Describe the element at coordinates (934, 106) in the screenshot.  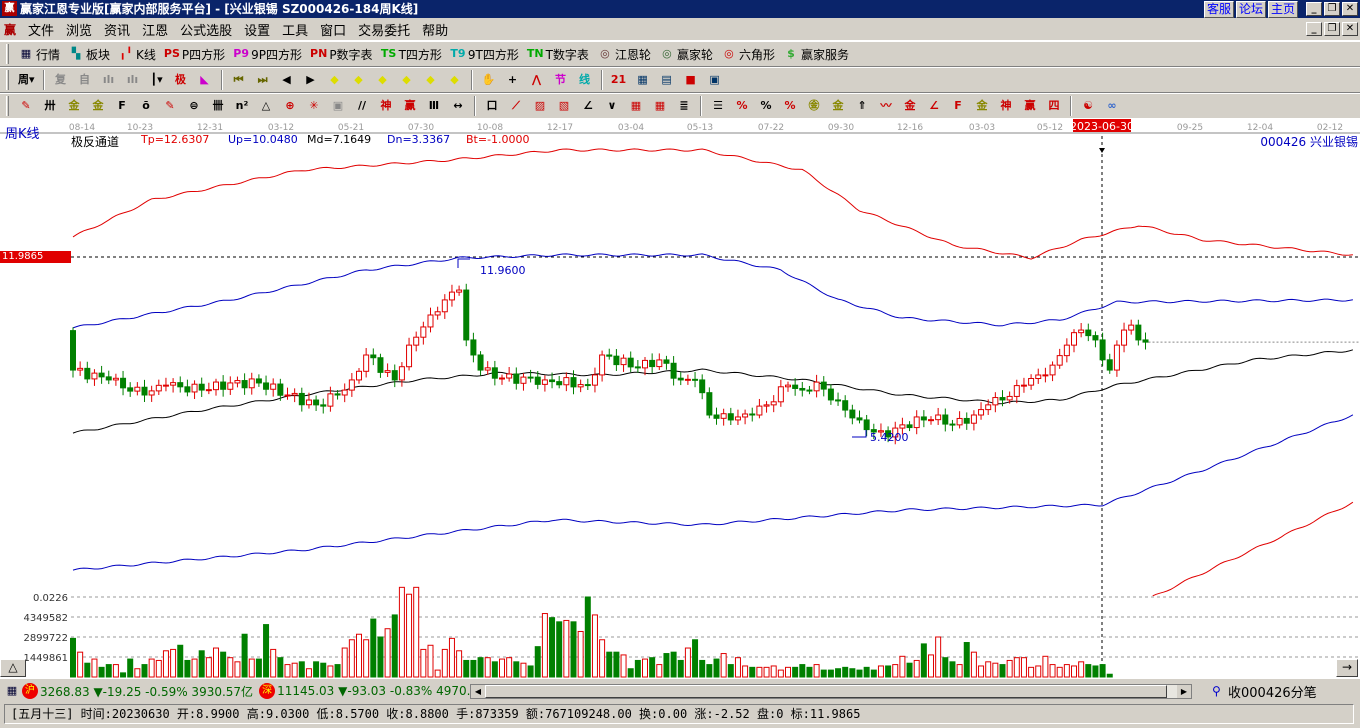
I see `angle-fan-button: ∠` at that location.